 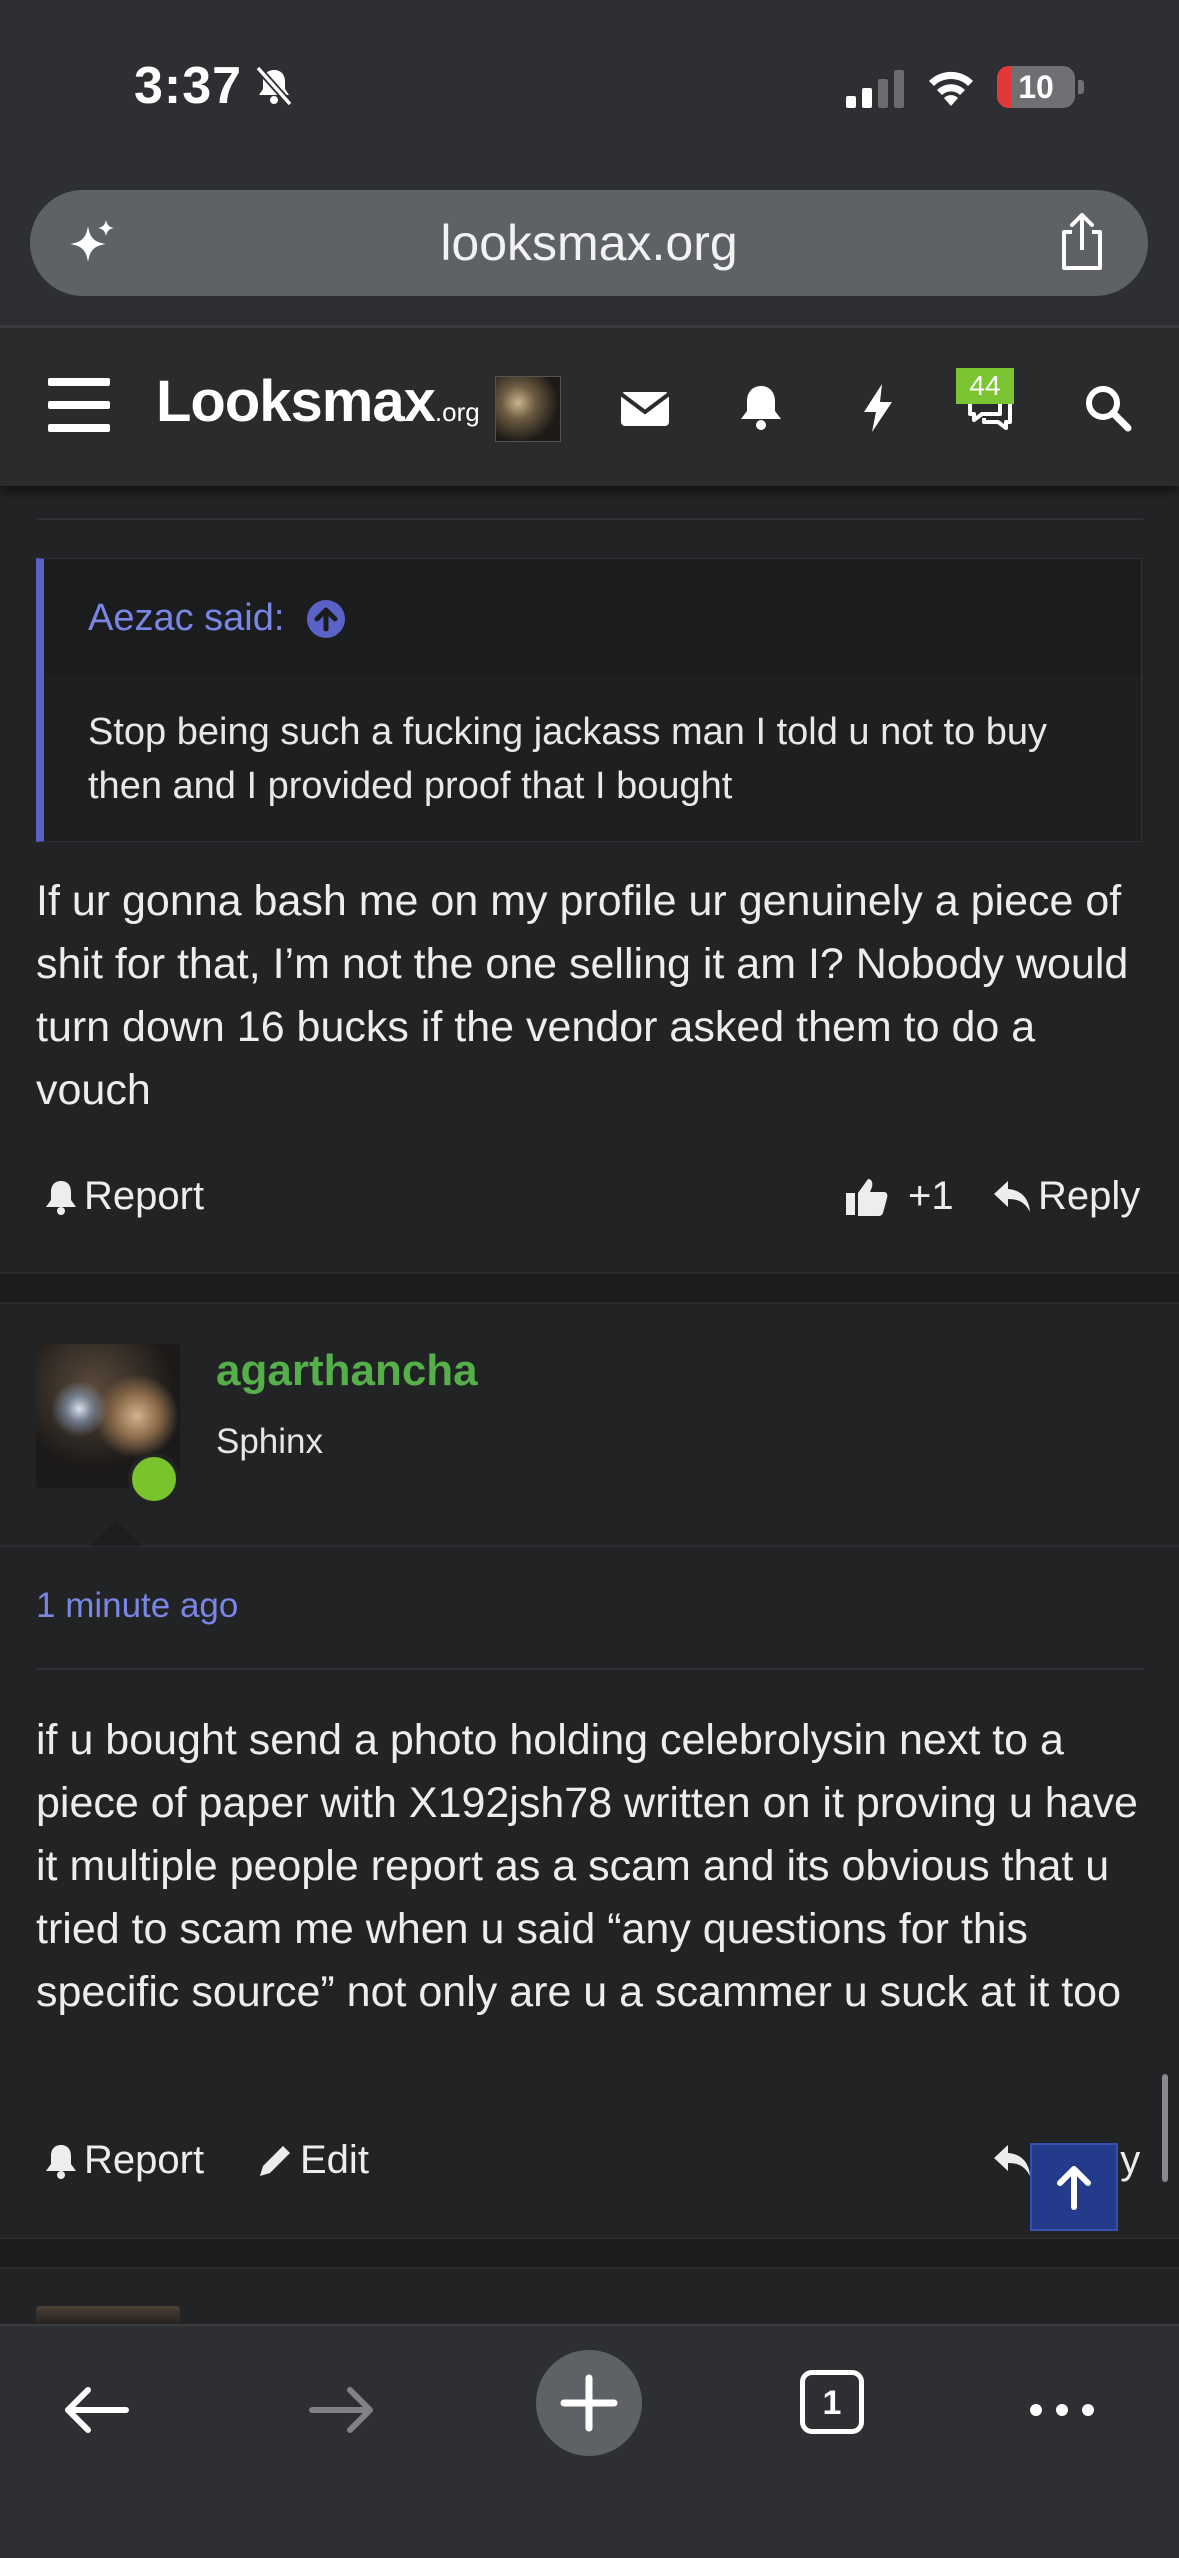 What do you see at coordinates (334, 2160) in the screenshot?
I see `edit-label: Edit` at bounding box center [334, 2160].